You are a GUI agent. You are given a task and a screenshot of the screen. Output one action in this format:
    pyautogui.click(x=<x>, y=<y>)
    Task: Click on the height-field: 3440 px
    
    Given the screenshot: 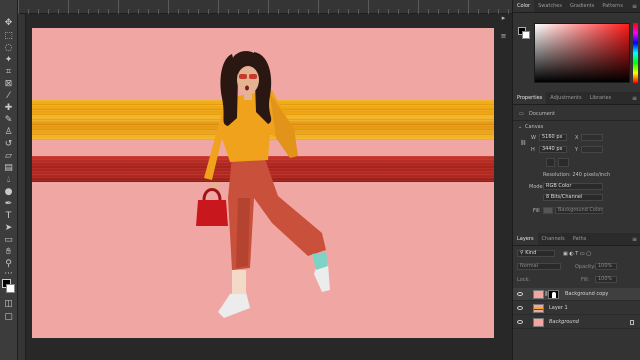 What is the action you would take?
    pyautogui.click(x=553, y=149)
    